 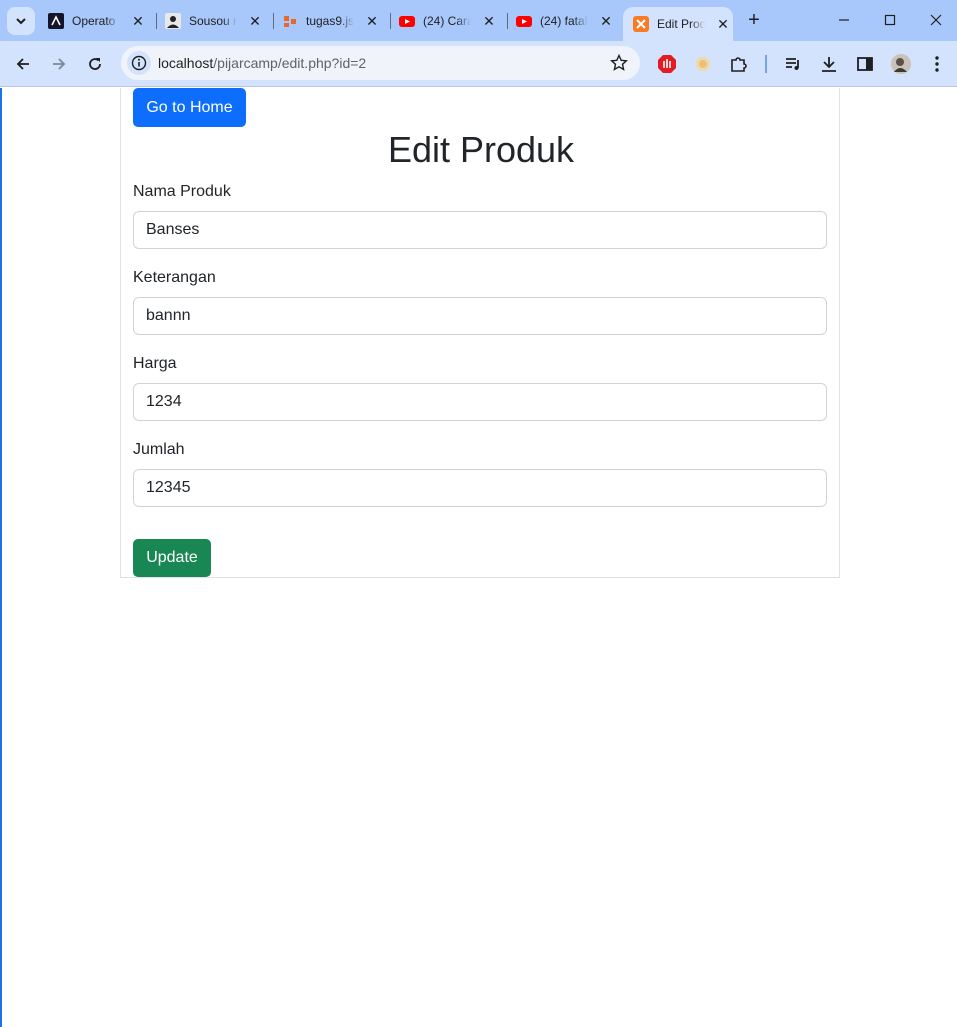 I want to click on tab-title: tugas9.js, so click(x=330, y=21).